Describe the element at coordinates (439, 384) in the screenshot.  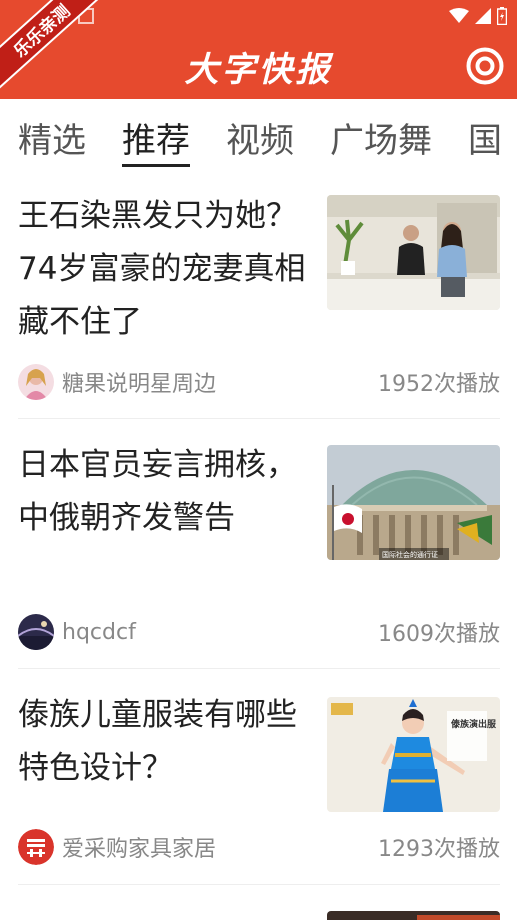
I see `play-count: 1952次播放` at that location.